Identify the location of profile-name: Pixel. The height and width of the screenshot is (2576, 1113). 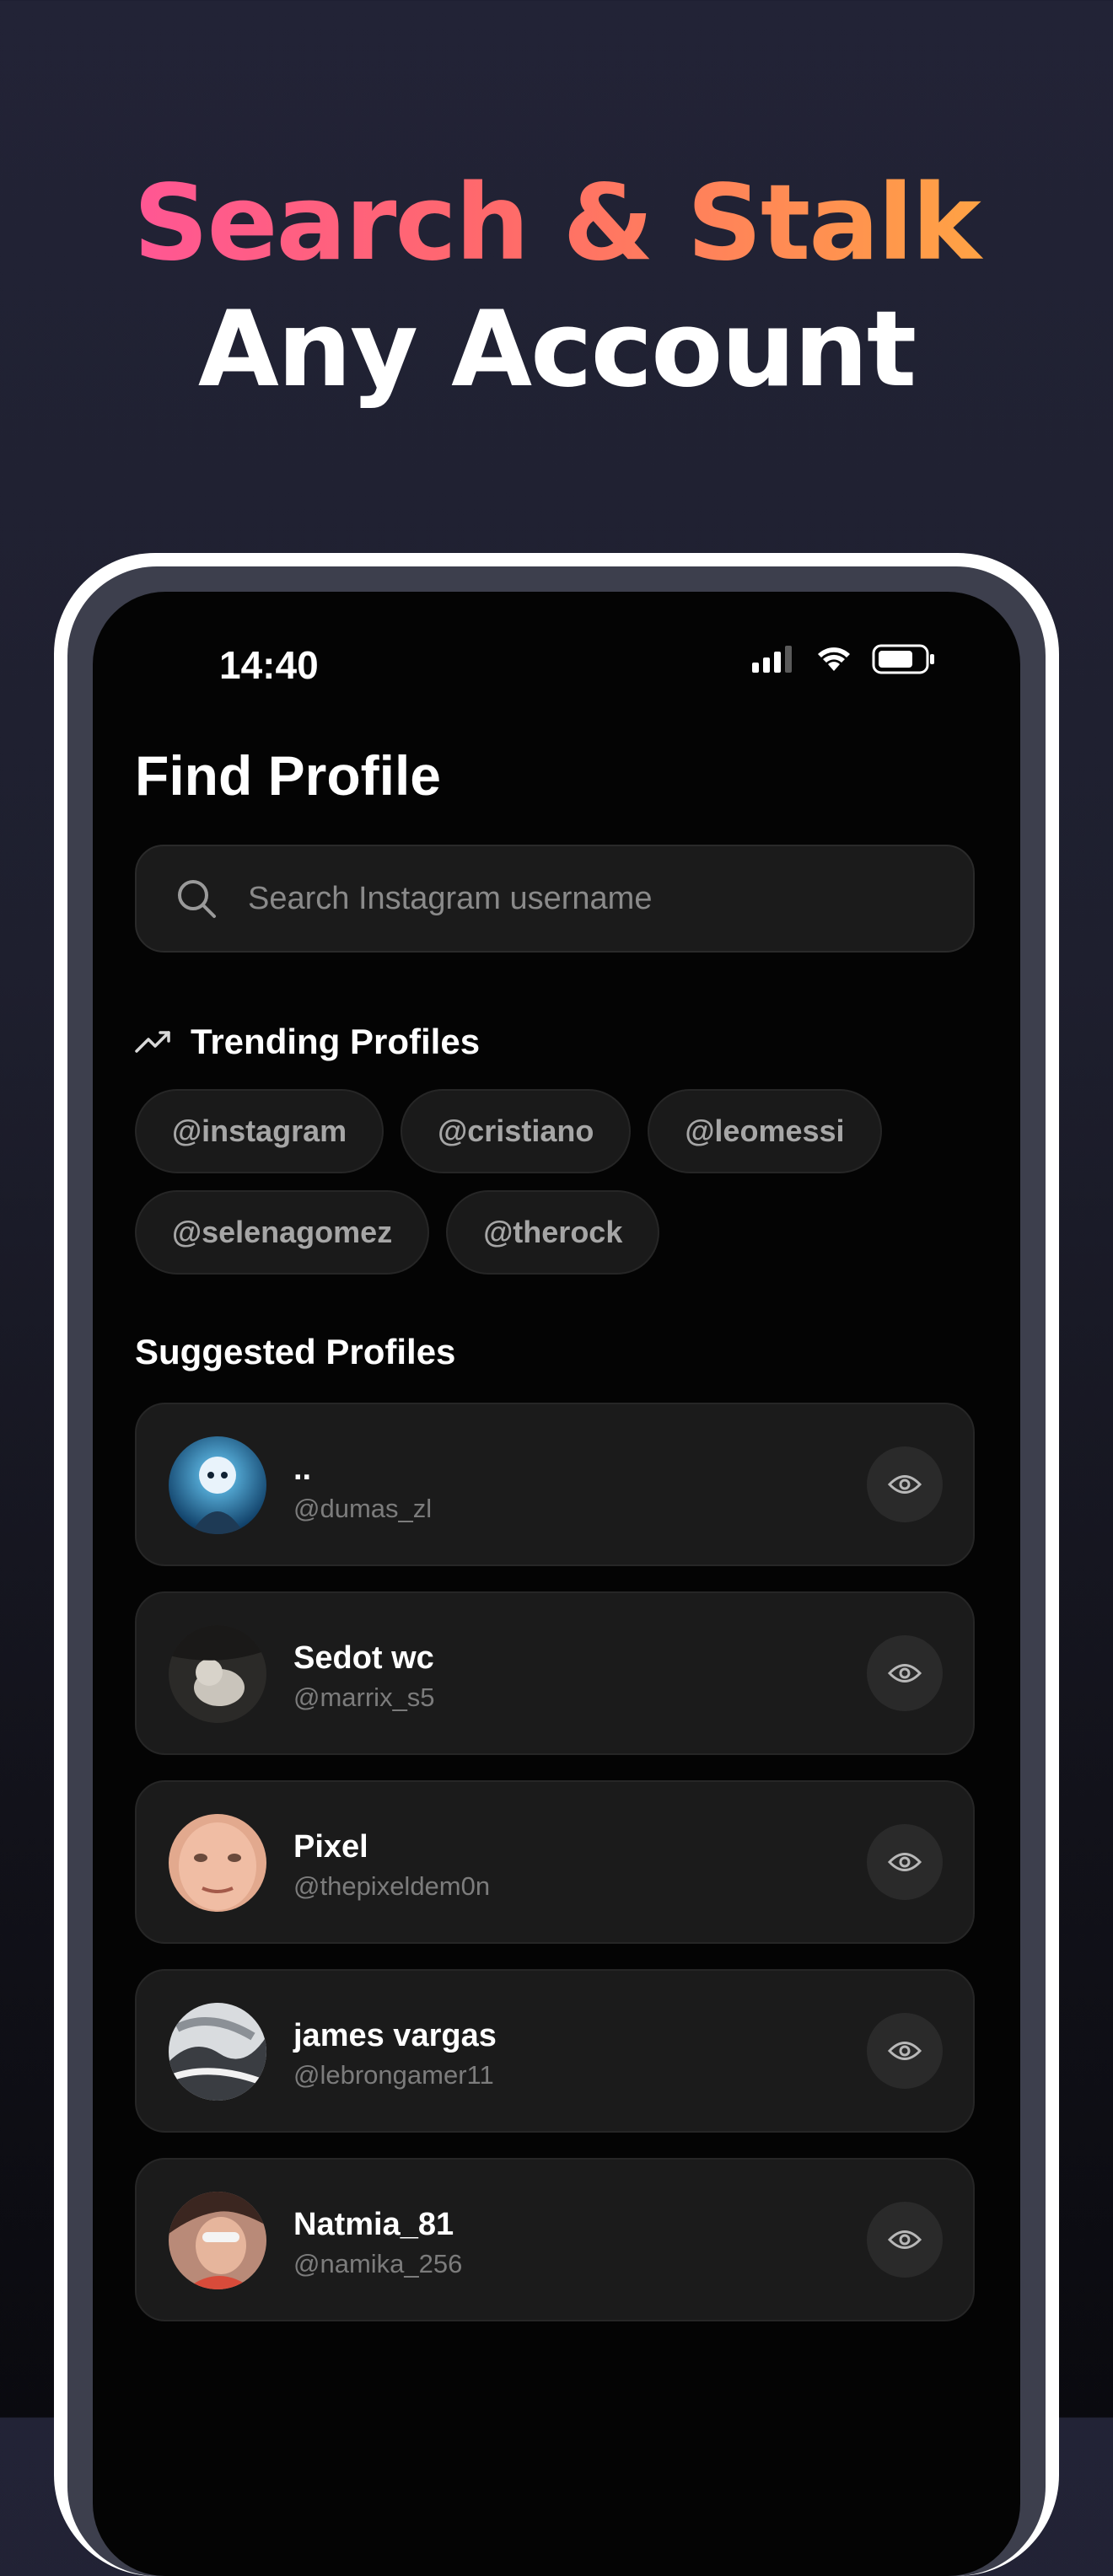
(330, 1847).